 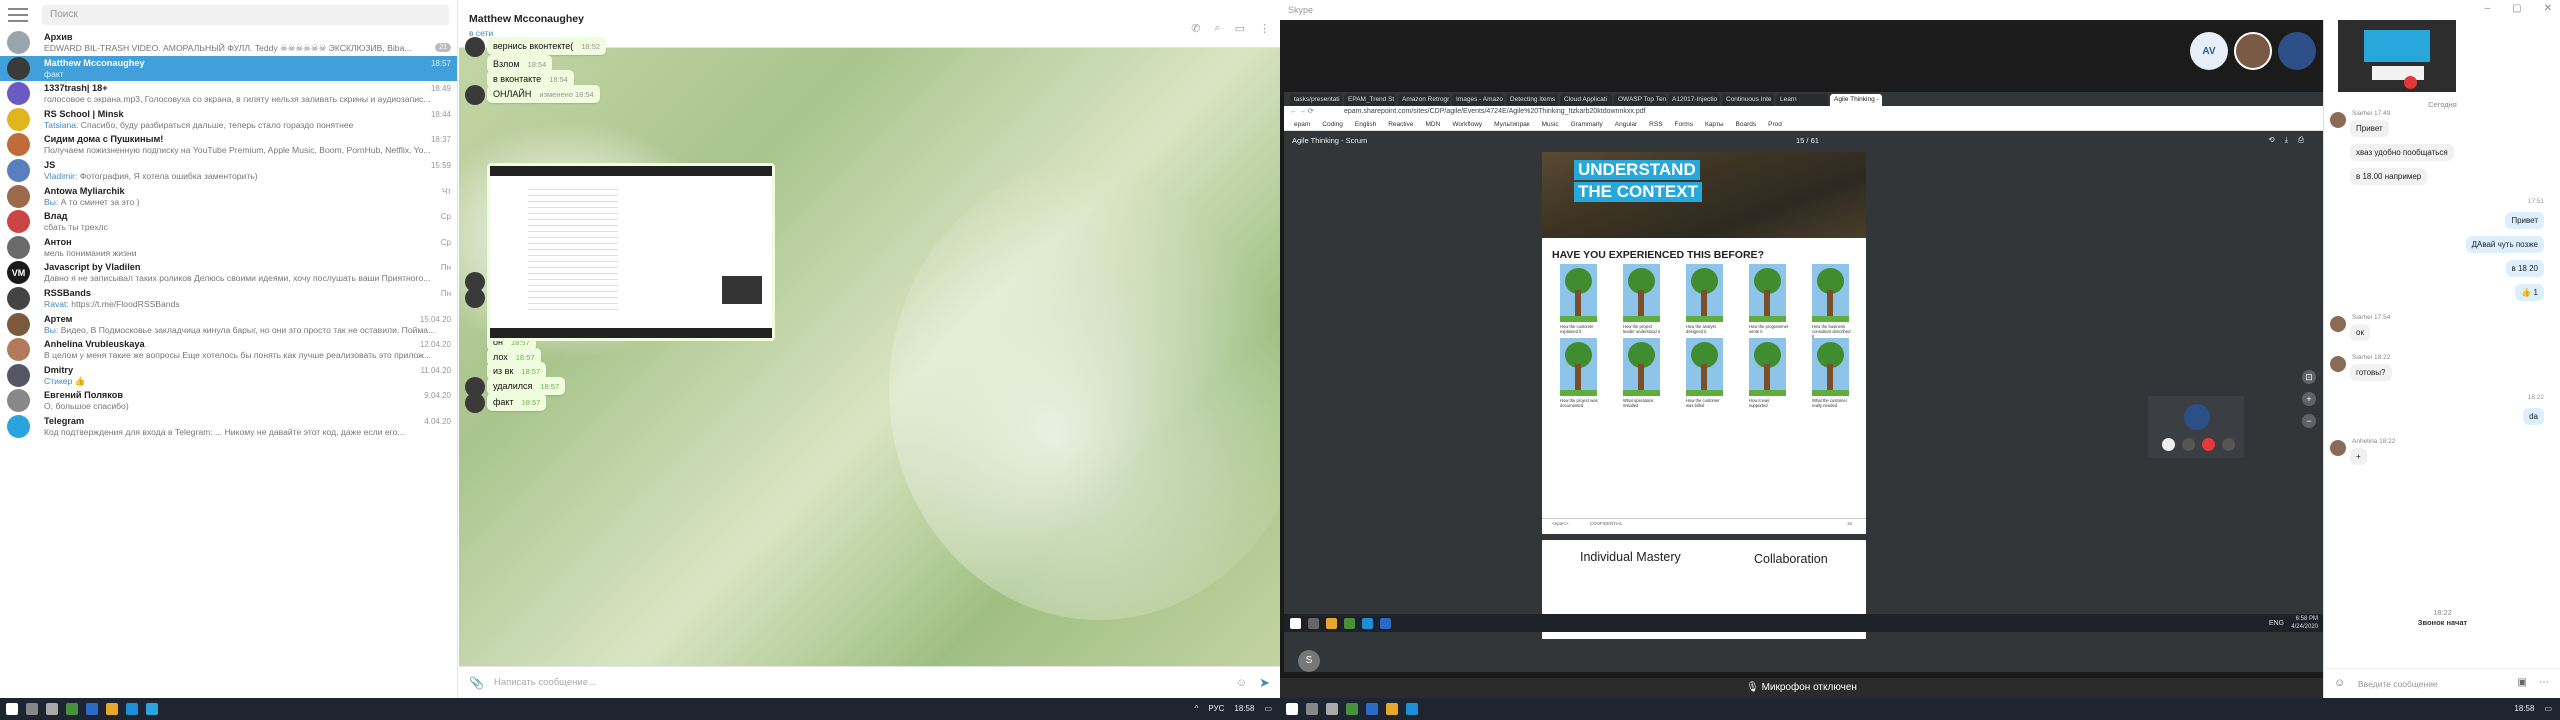 What do you see at coordinates (1532, 100) in the screenshot?
I see `browser-tab: Detecting Items` at bounding box center [1532, 100].